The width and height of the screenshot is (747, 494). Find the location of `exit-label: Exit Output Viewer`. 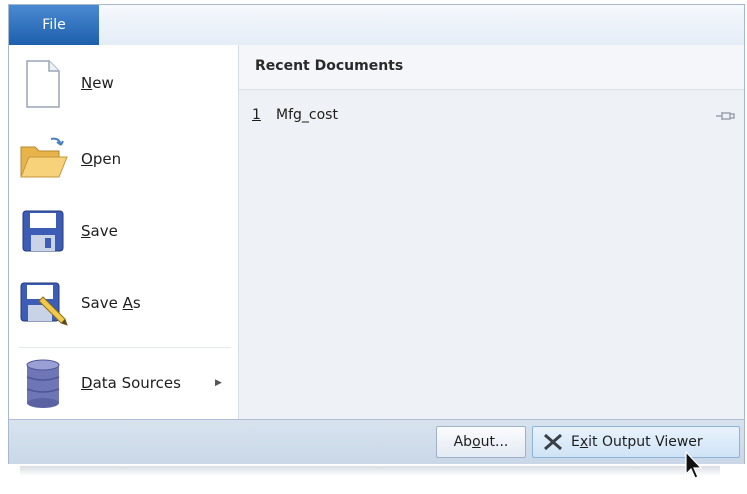

exit-label: Exit Output Viewer is located at coordinates (637, 442).